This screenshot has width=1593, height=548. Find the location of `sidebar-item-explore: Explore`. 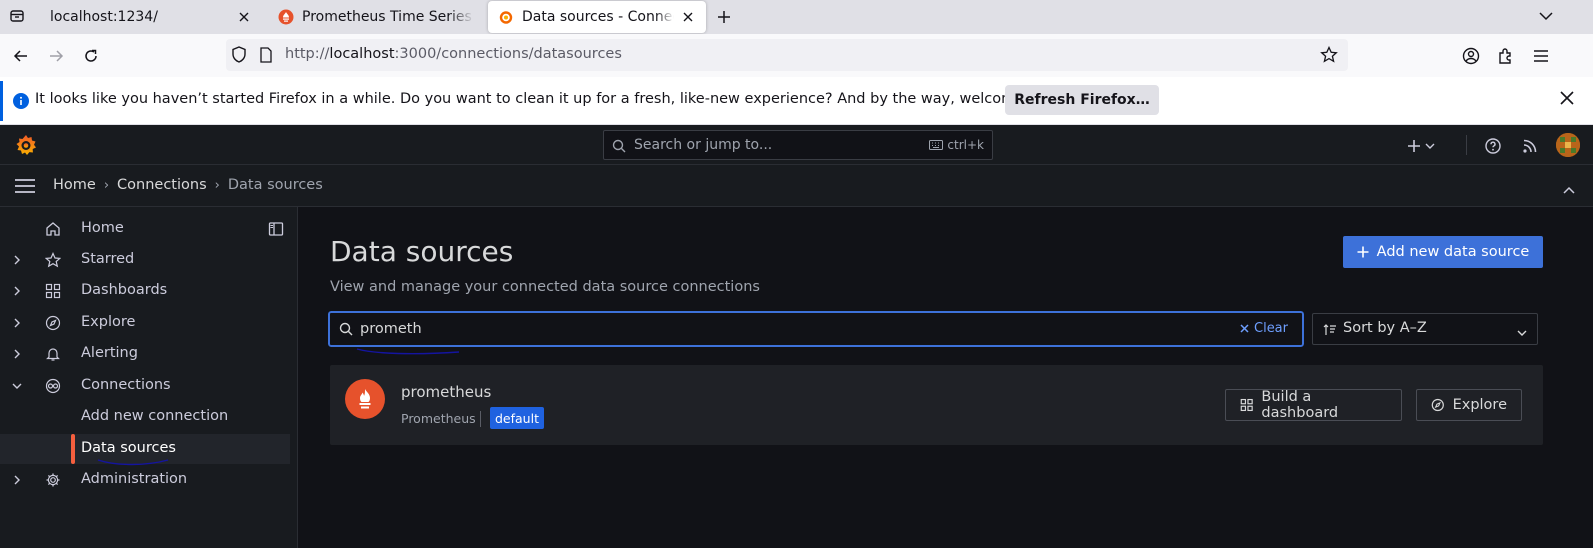

sidebar-item-explore: Explore is located at coordinates (145, 323).